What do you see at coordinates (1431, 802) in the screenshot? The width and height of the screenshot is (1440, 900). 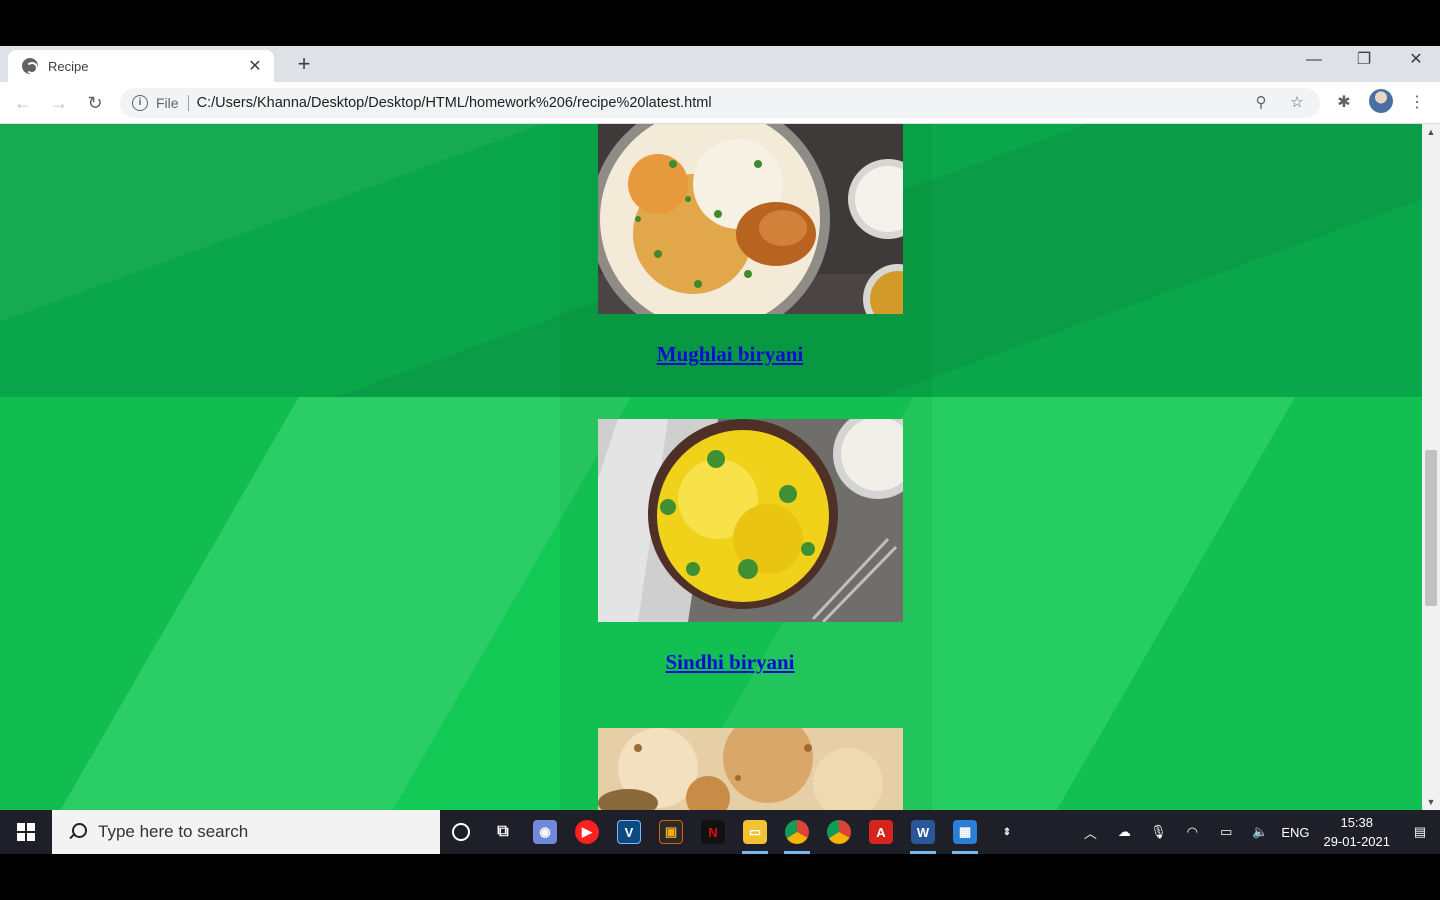 I see `scroll-down-arrow-icon: ▼` at bounding box center [1431, 802].